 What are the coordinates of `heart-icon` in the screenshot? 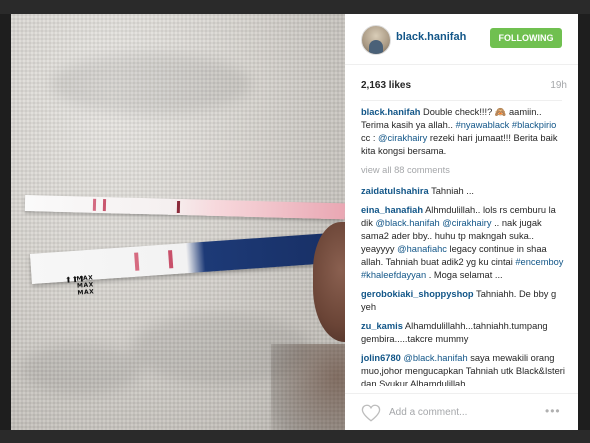 It's located at (371, 413).